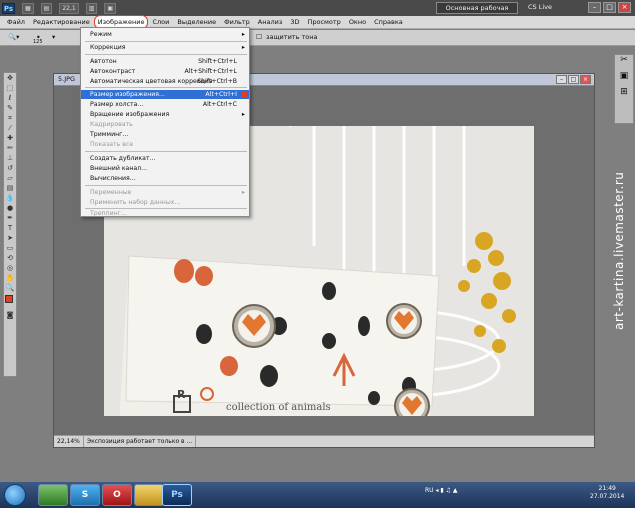  What do you see at coordinates (149, 495) in the screenshot?
I see `taskbar-app-explorer` at bounding box center [149, 495].